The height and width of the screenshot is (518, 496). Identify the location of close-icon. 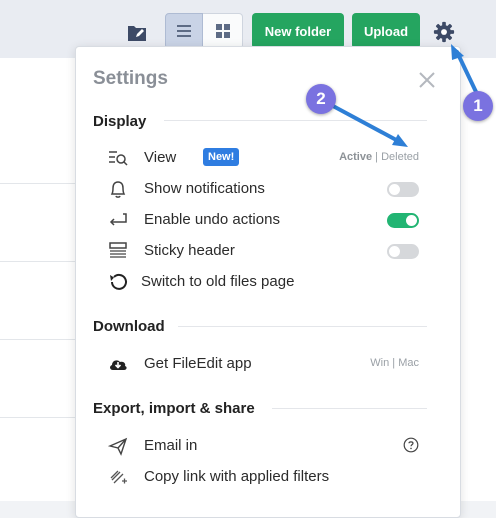
(427, 80).